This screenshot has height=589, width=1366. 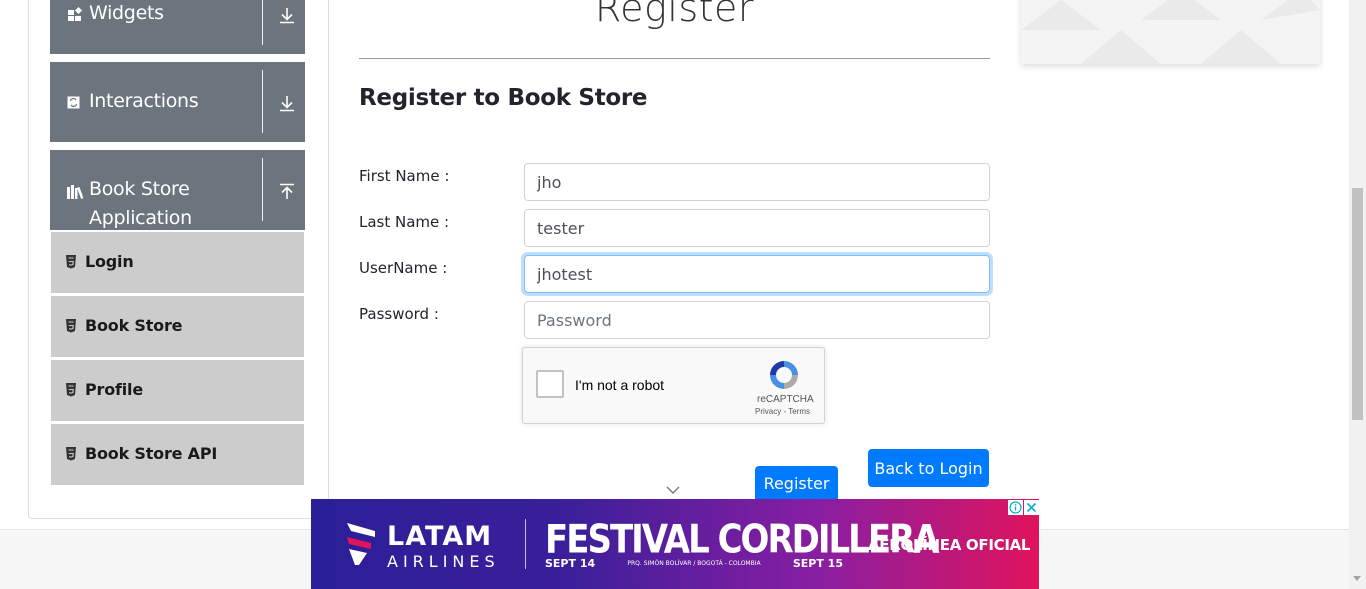 I want to click on recaptcha-brand: reCAPTCHA, so click(x=785, y=399).